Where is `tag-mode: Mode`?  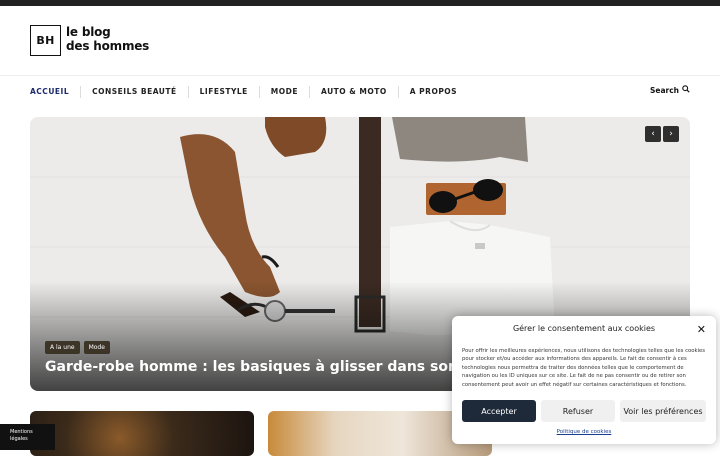
tag-mode: Mode is located at coordinates (96, 347).